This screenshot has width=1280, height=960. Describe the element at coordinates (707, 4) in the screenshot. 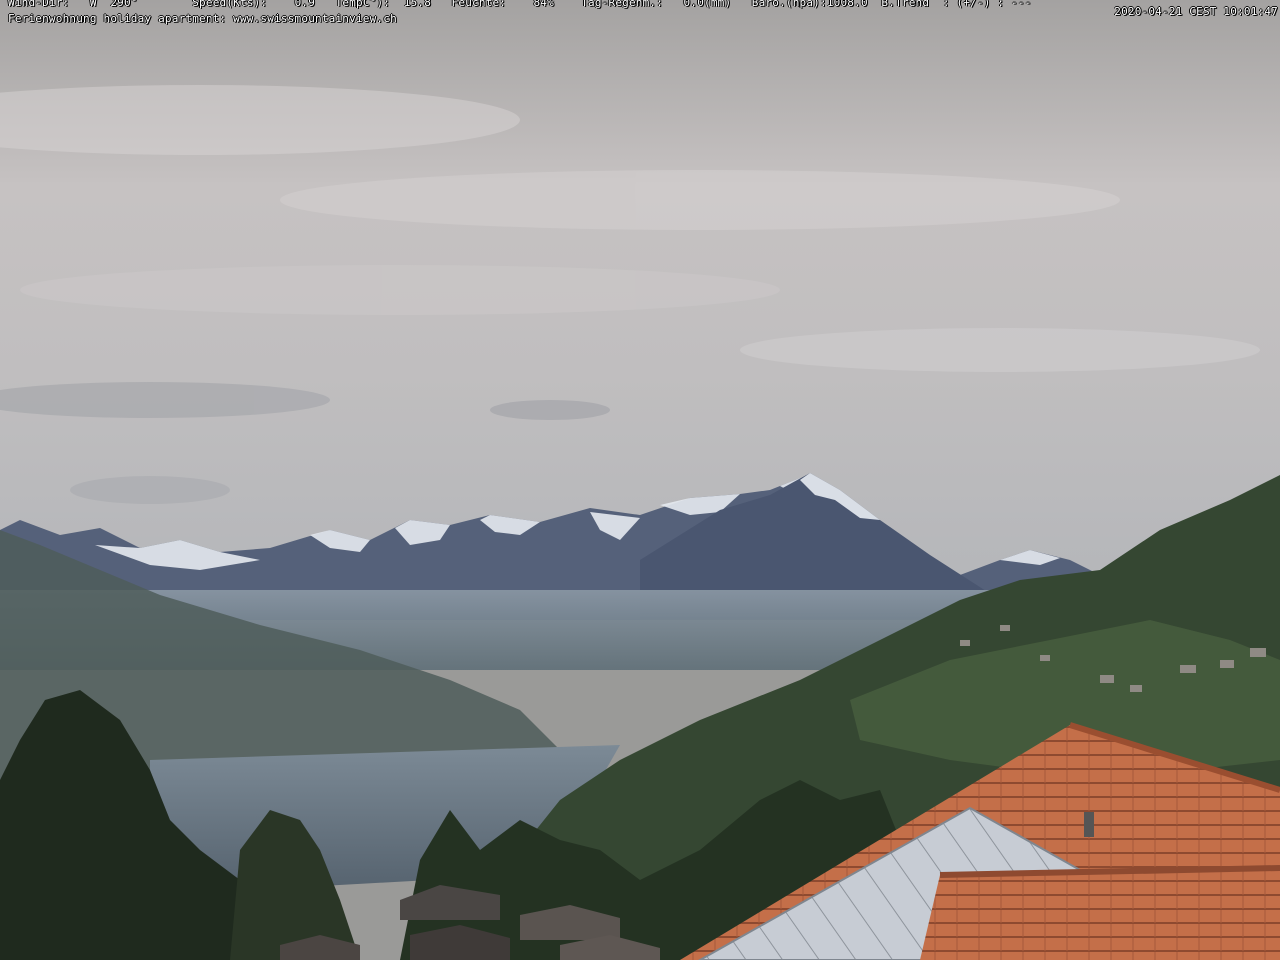

I see `rain-value: 0.0(mm)` at that location.